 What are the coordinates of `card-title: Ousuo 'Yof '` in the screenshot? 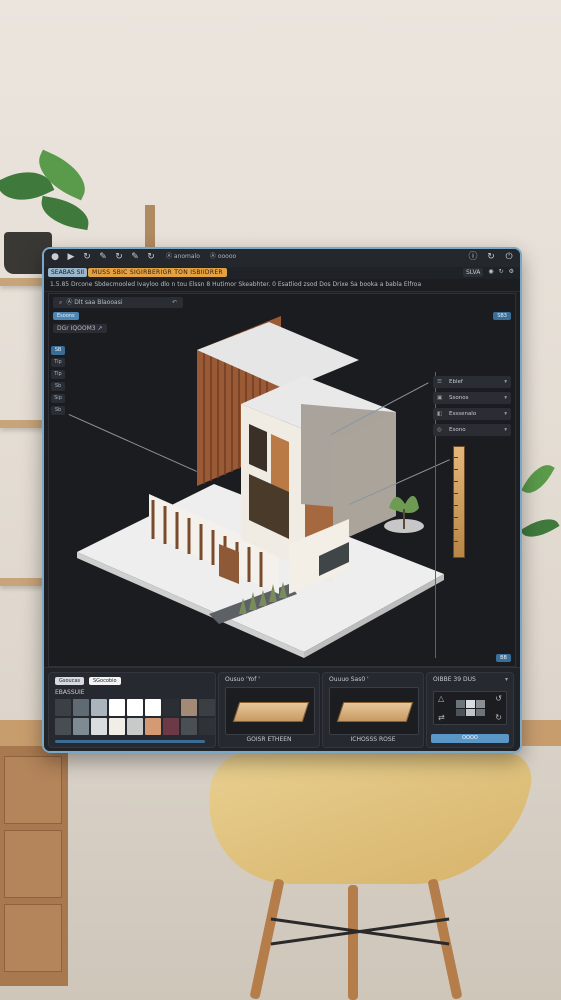 It's located at (242, 679).